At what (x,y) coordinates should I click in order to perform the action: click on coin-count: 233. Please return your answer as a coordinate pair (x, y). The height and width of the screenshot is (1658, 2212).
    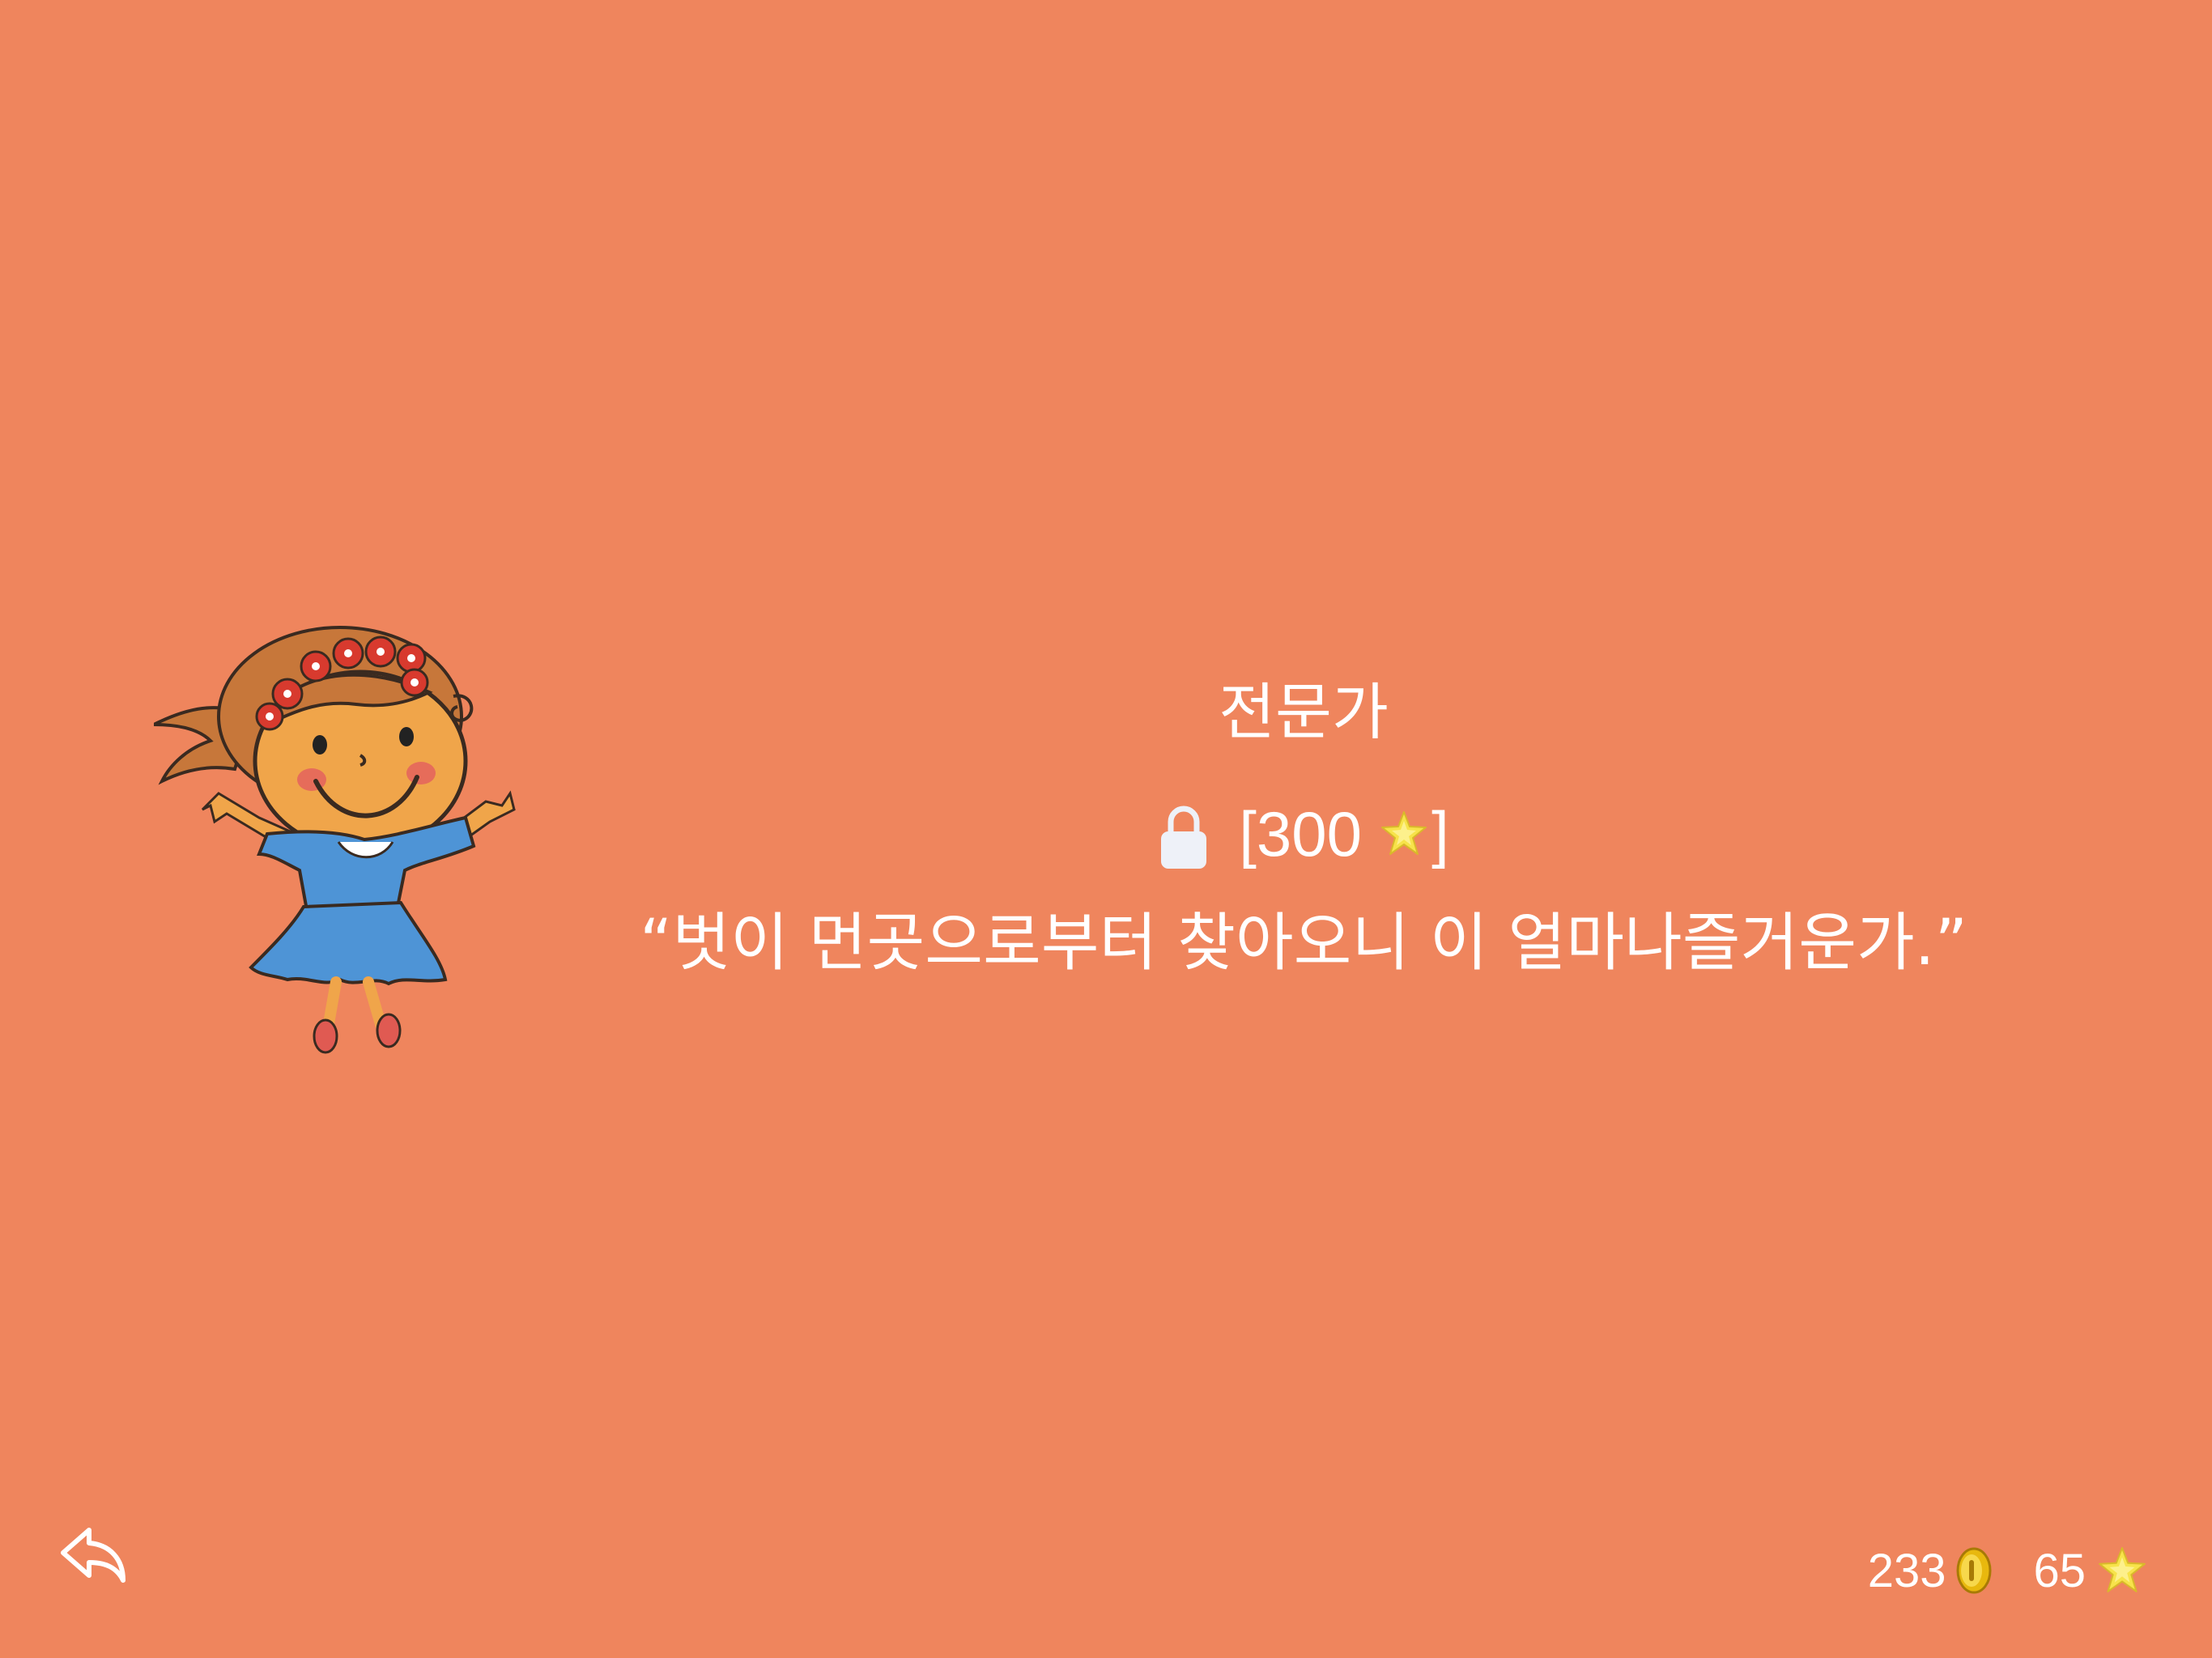
    Looking at the image, I should click on (1907, 1570).